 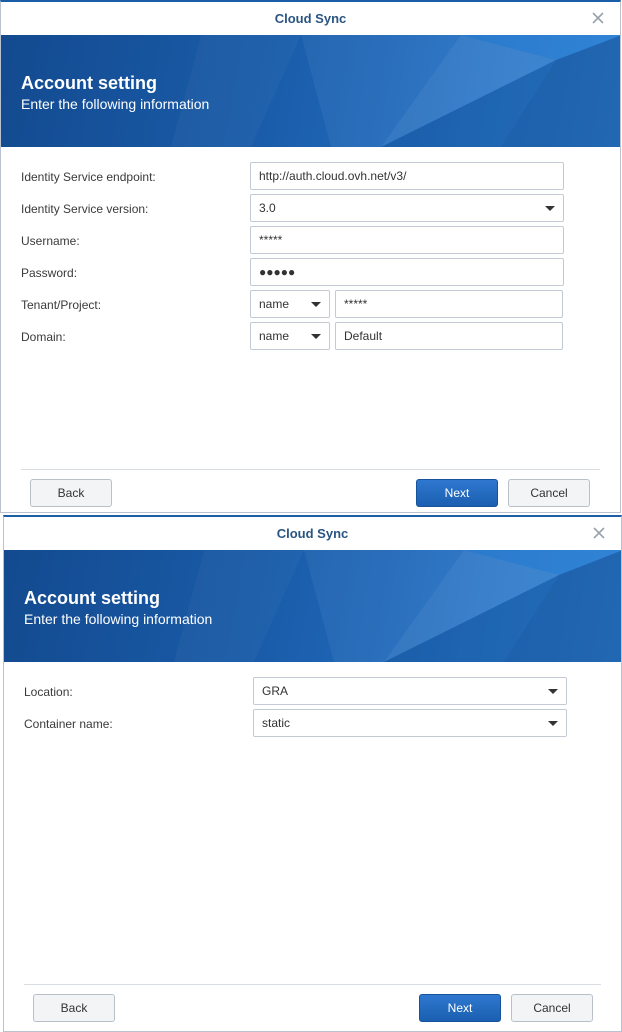 What do you see at coordinates (275, 691) in the screenshot?
I see `location-value: GRA` at bounding box center [275, 691].